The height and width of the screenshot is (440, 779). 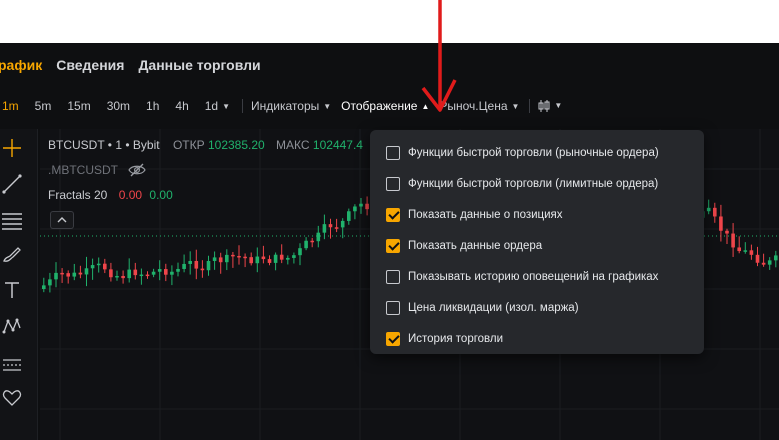 I want to click on legend-interval: 1, so click(x=119, y=145).